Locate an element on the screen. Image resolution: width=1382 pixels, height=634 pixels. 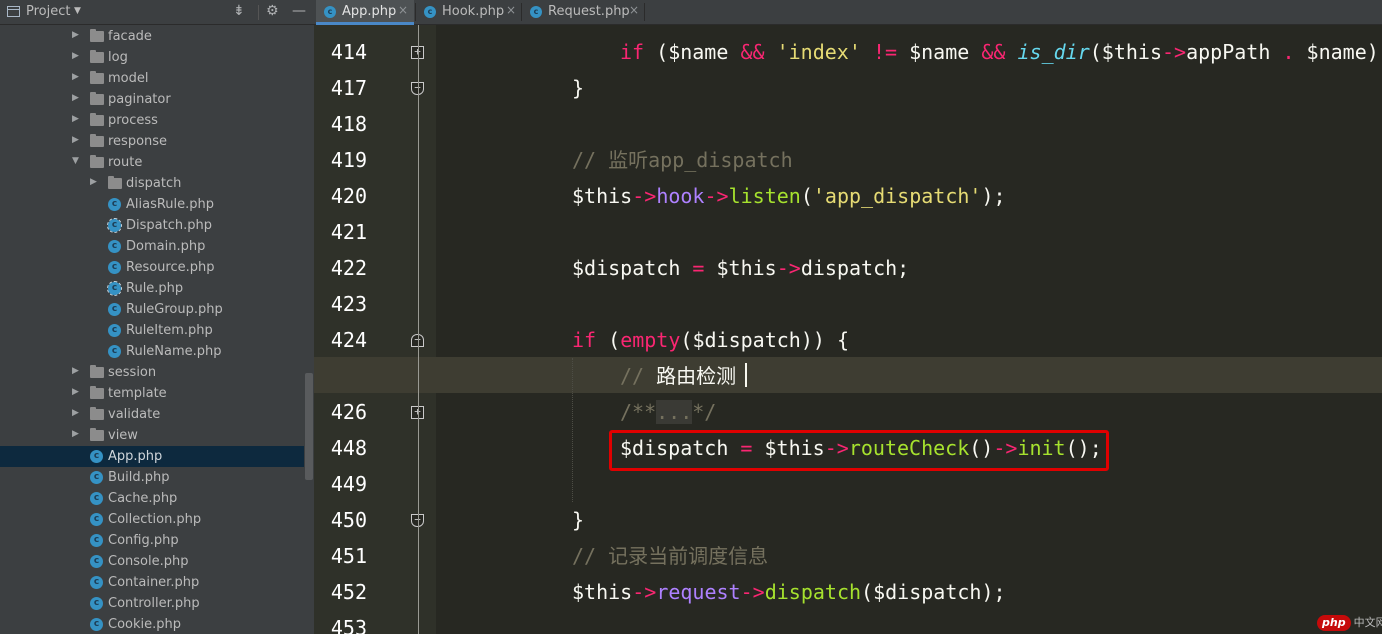
line-number: 421 is located at coordinates (348, 232).